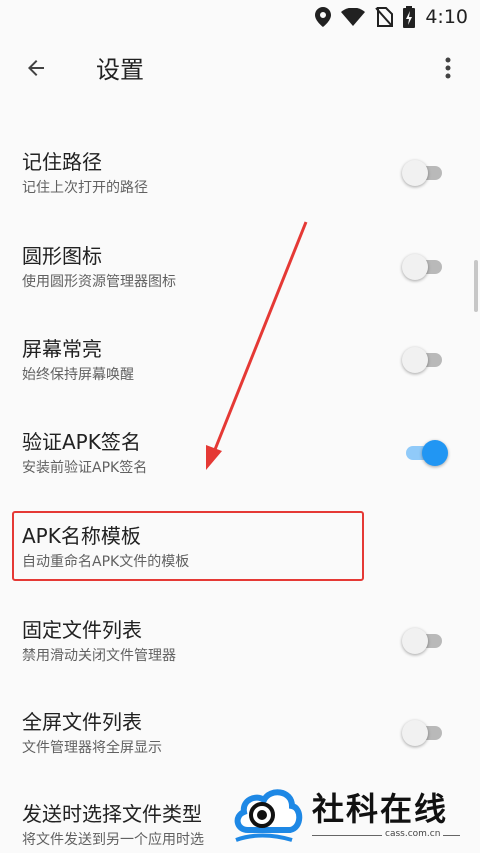 This screenshot has height=853, width=480. What do you see at coordinates (257, 345) in the screenshot?
I see `annotation-arrow` at bounding box center [257, 345].